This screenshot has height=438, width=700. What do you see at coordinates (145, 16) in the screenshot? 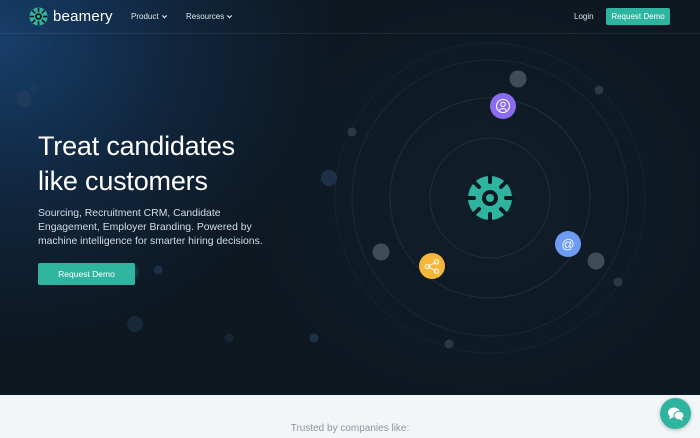
I see `nav-product-label: Product` at bounding box center [145, 16].